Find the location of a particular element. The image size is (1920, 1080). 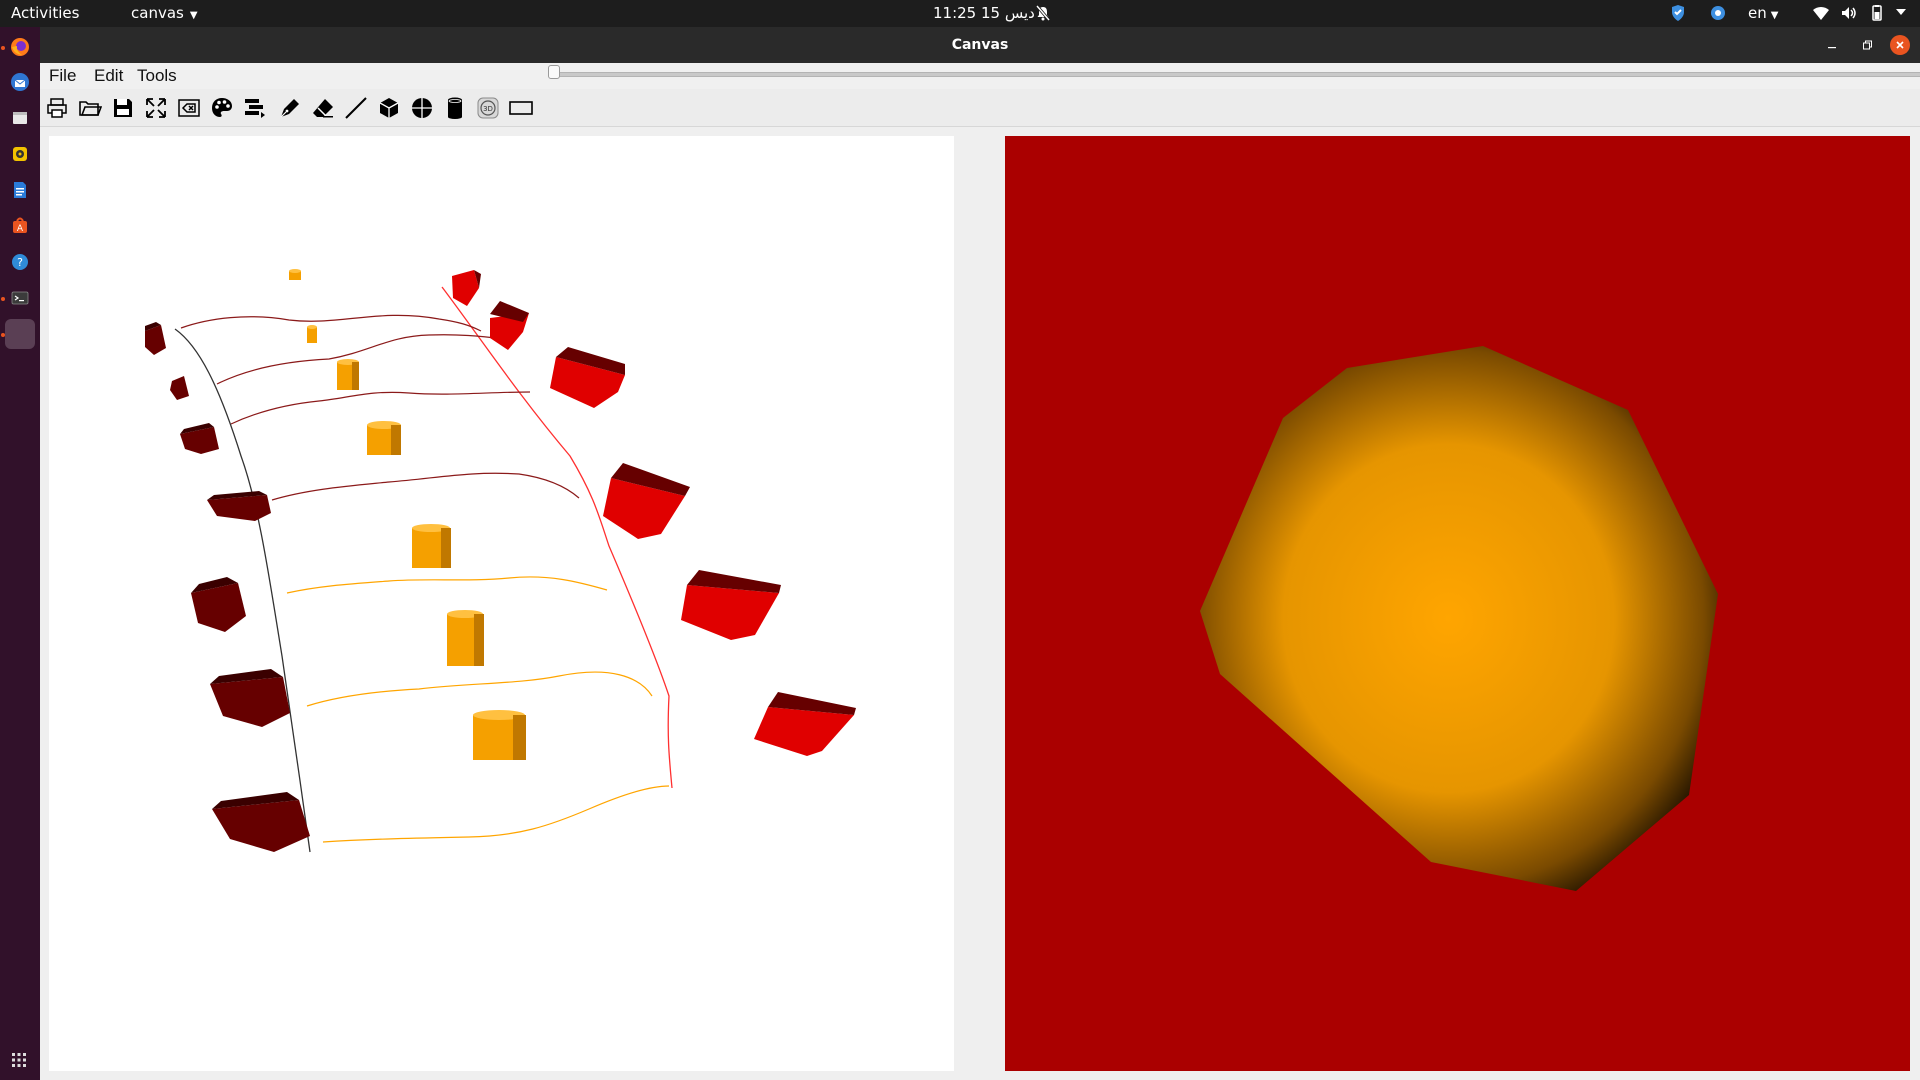

minimize-button is located at coordinates (1832, 45).